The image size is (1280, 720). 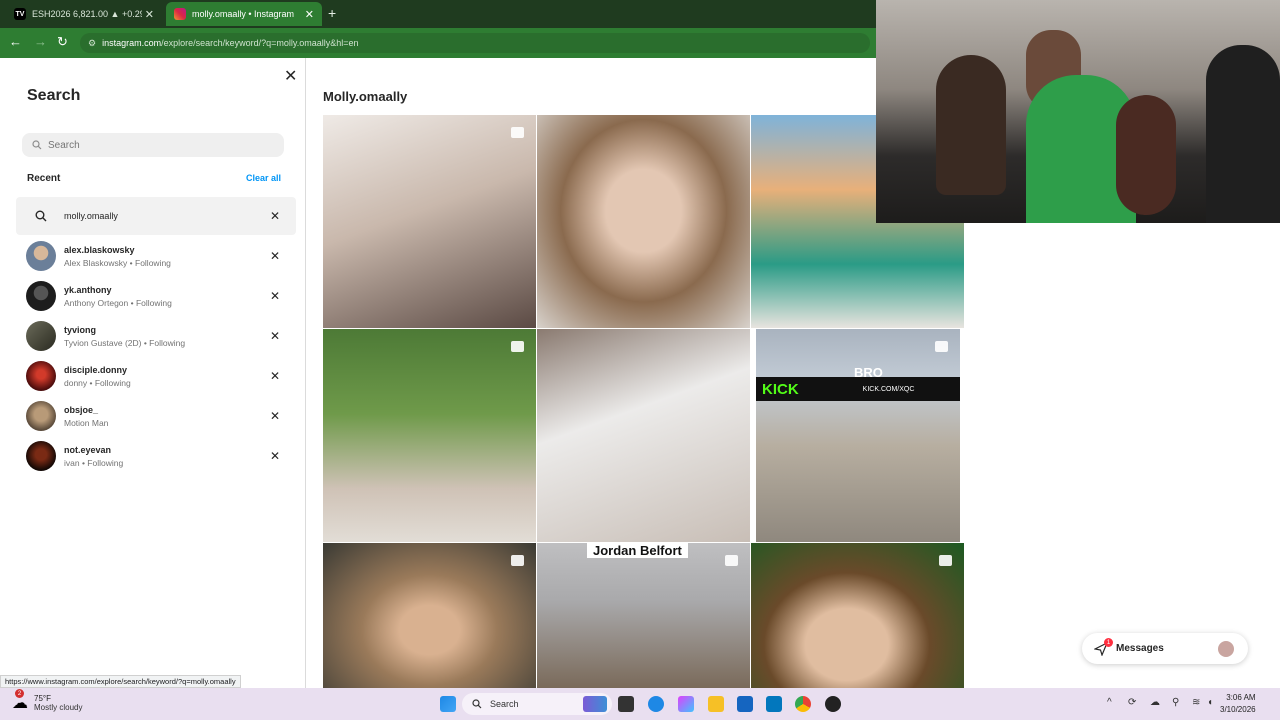 What do you see at coordinates (595, 704) in the screenshot?
I see `widget-icon` at bounding box center [595, 704].